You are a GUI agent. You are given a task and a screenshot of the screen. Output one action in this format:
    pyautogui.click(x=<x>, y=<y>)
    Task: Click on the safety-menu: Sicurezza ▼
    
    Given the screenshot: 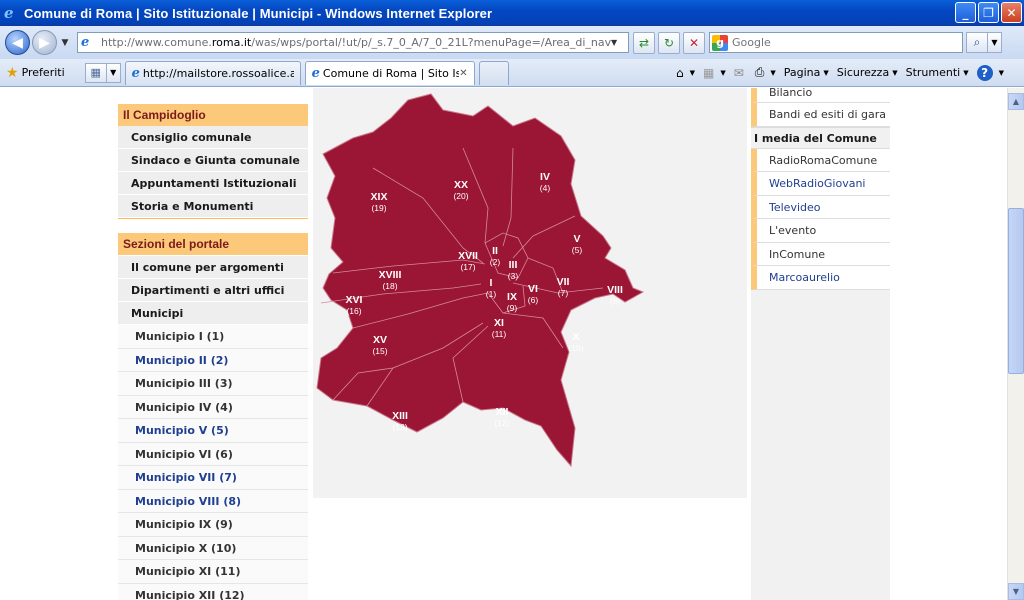 What is the action you would take?
    pyautogui.click(x=867, y=72)
    